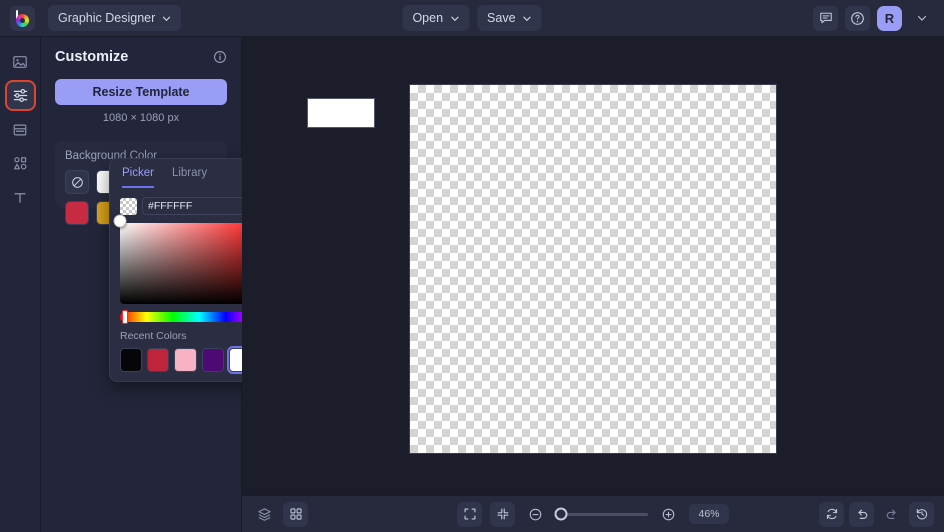 Image resolution: width=944 pixels, height=532 pixels. Describe the element at coordinates (92, 57) in the screenshot. I see `page-title: Customize` at that location.